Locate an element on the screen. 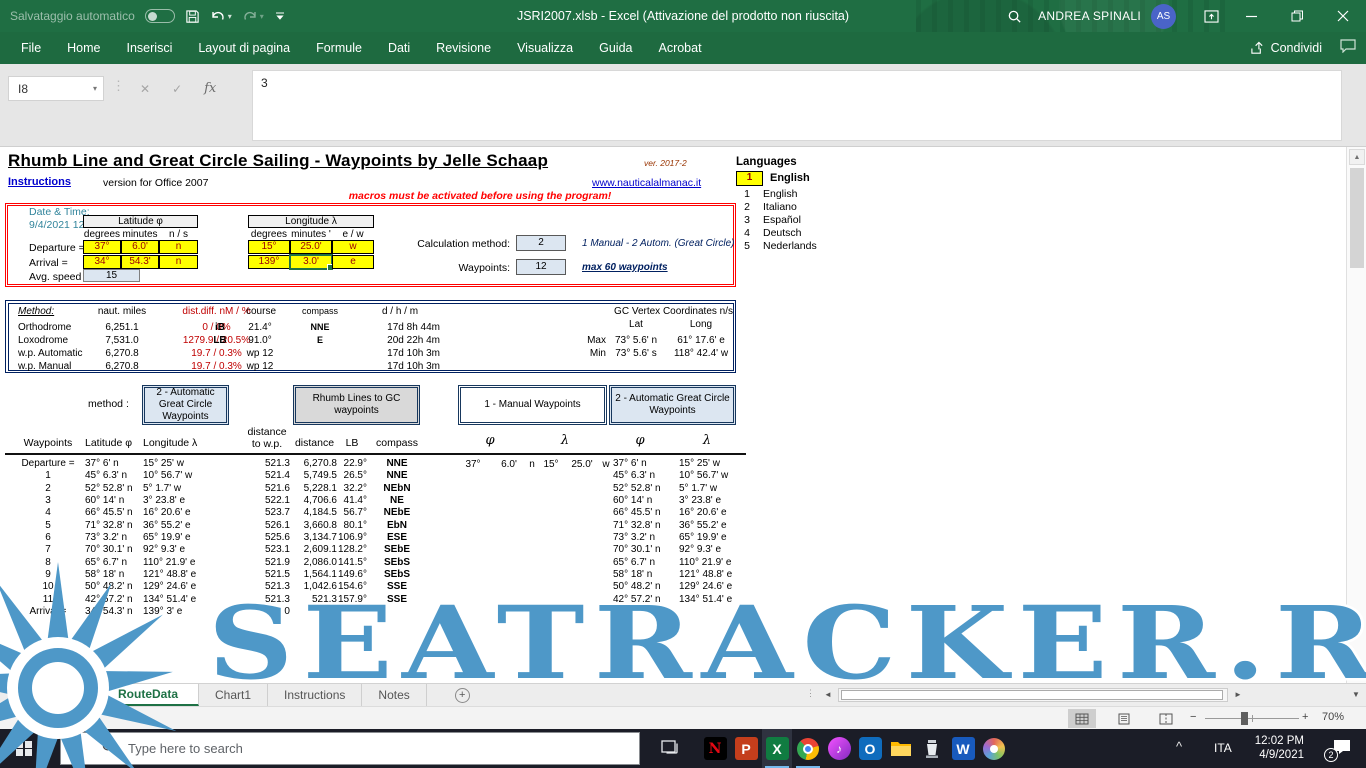 This screenshot has width=1366, height=768. redo-dropdown-icon: ▾ is located at coordinates (262, 16).